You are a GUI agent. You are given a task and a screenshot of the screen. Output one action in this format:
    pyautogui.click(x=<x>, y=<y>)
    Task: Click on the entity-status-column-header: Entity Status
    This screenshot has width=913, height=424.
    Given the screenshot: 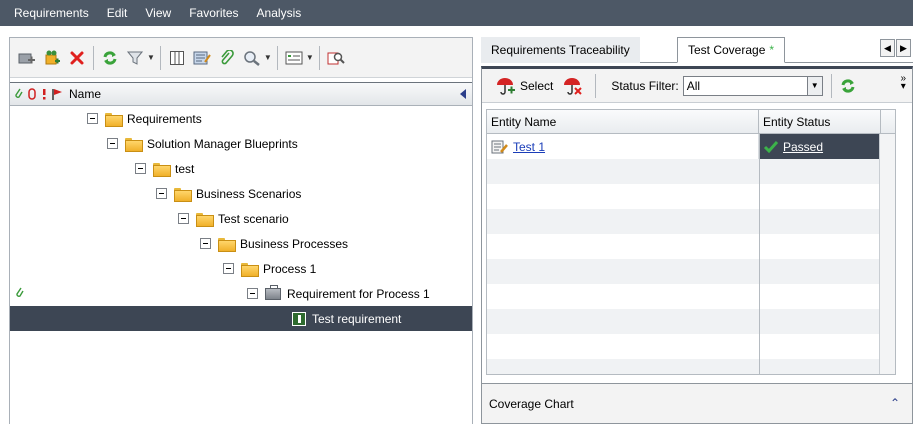 What is the action you would take?
    pyautogui.click(x=820, y=122)
    